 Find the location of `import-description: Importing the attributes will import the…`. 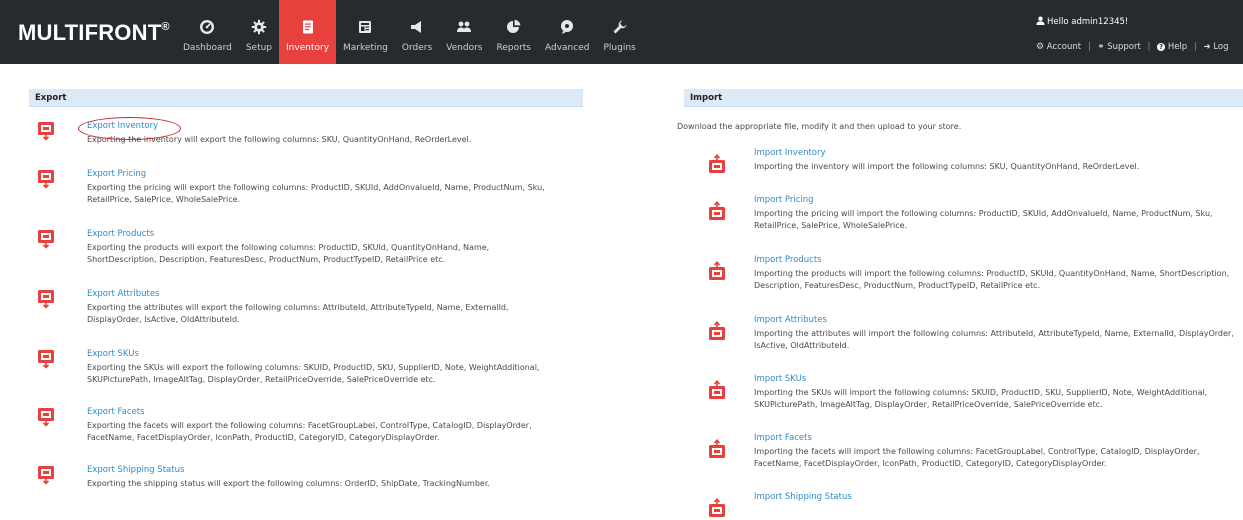

import-description: Importing the attributes will import the… is located at coordinates (994, 339).